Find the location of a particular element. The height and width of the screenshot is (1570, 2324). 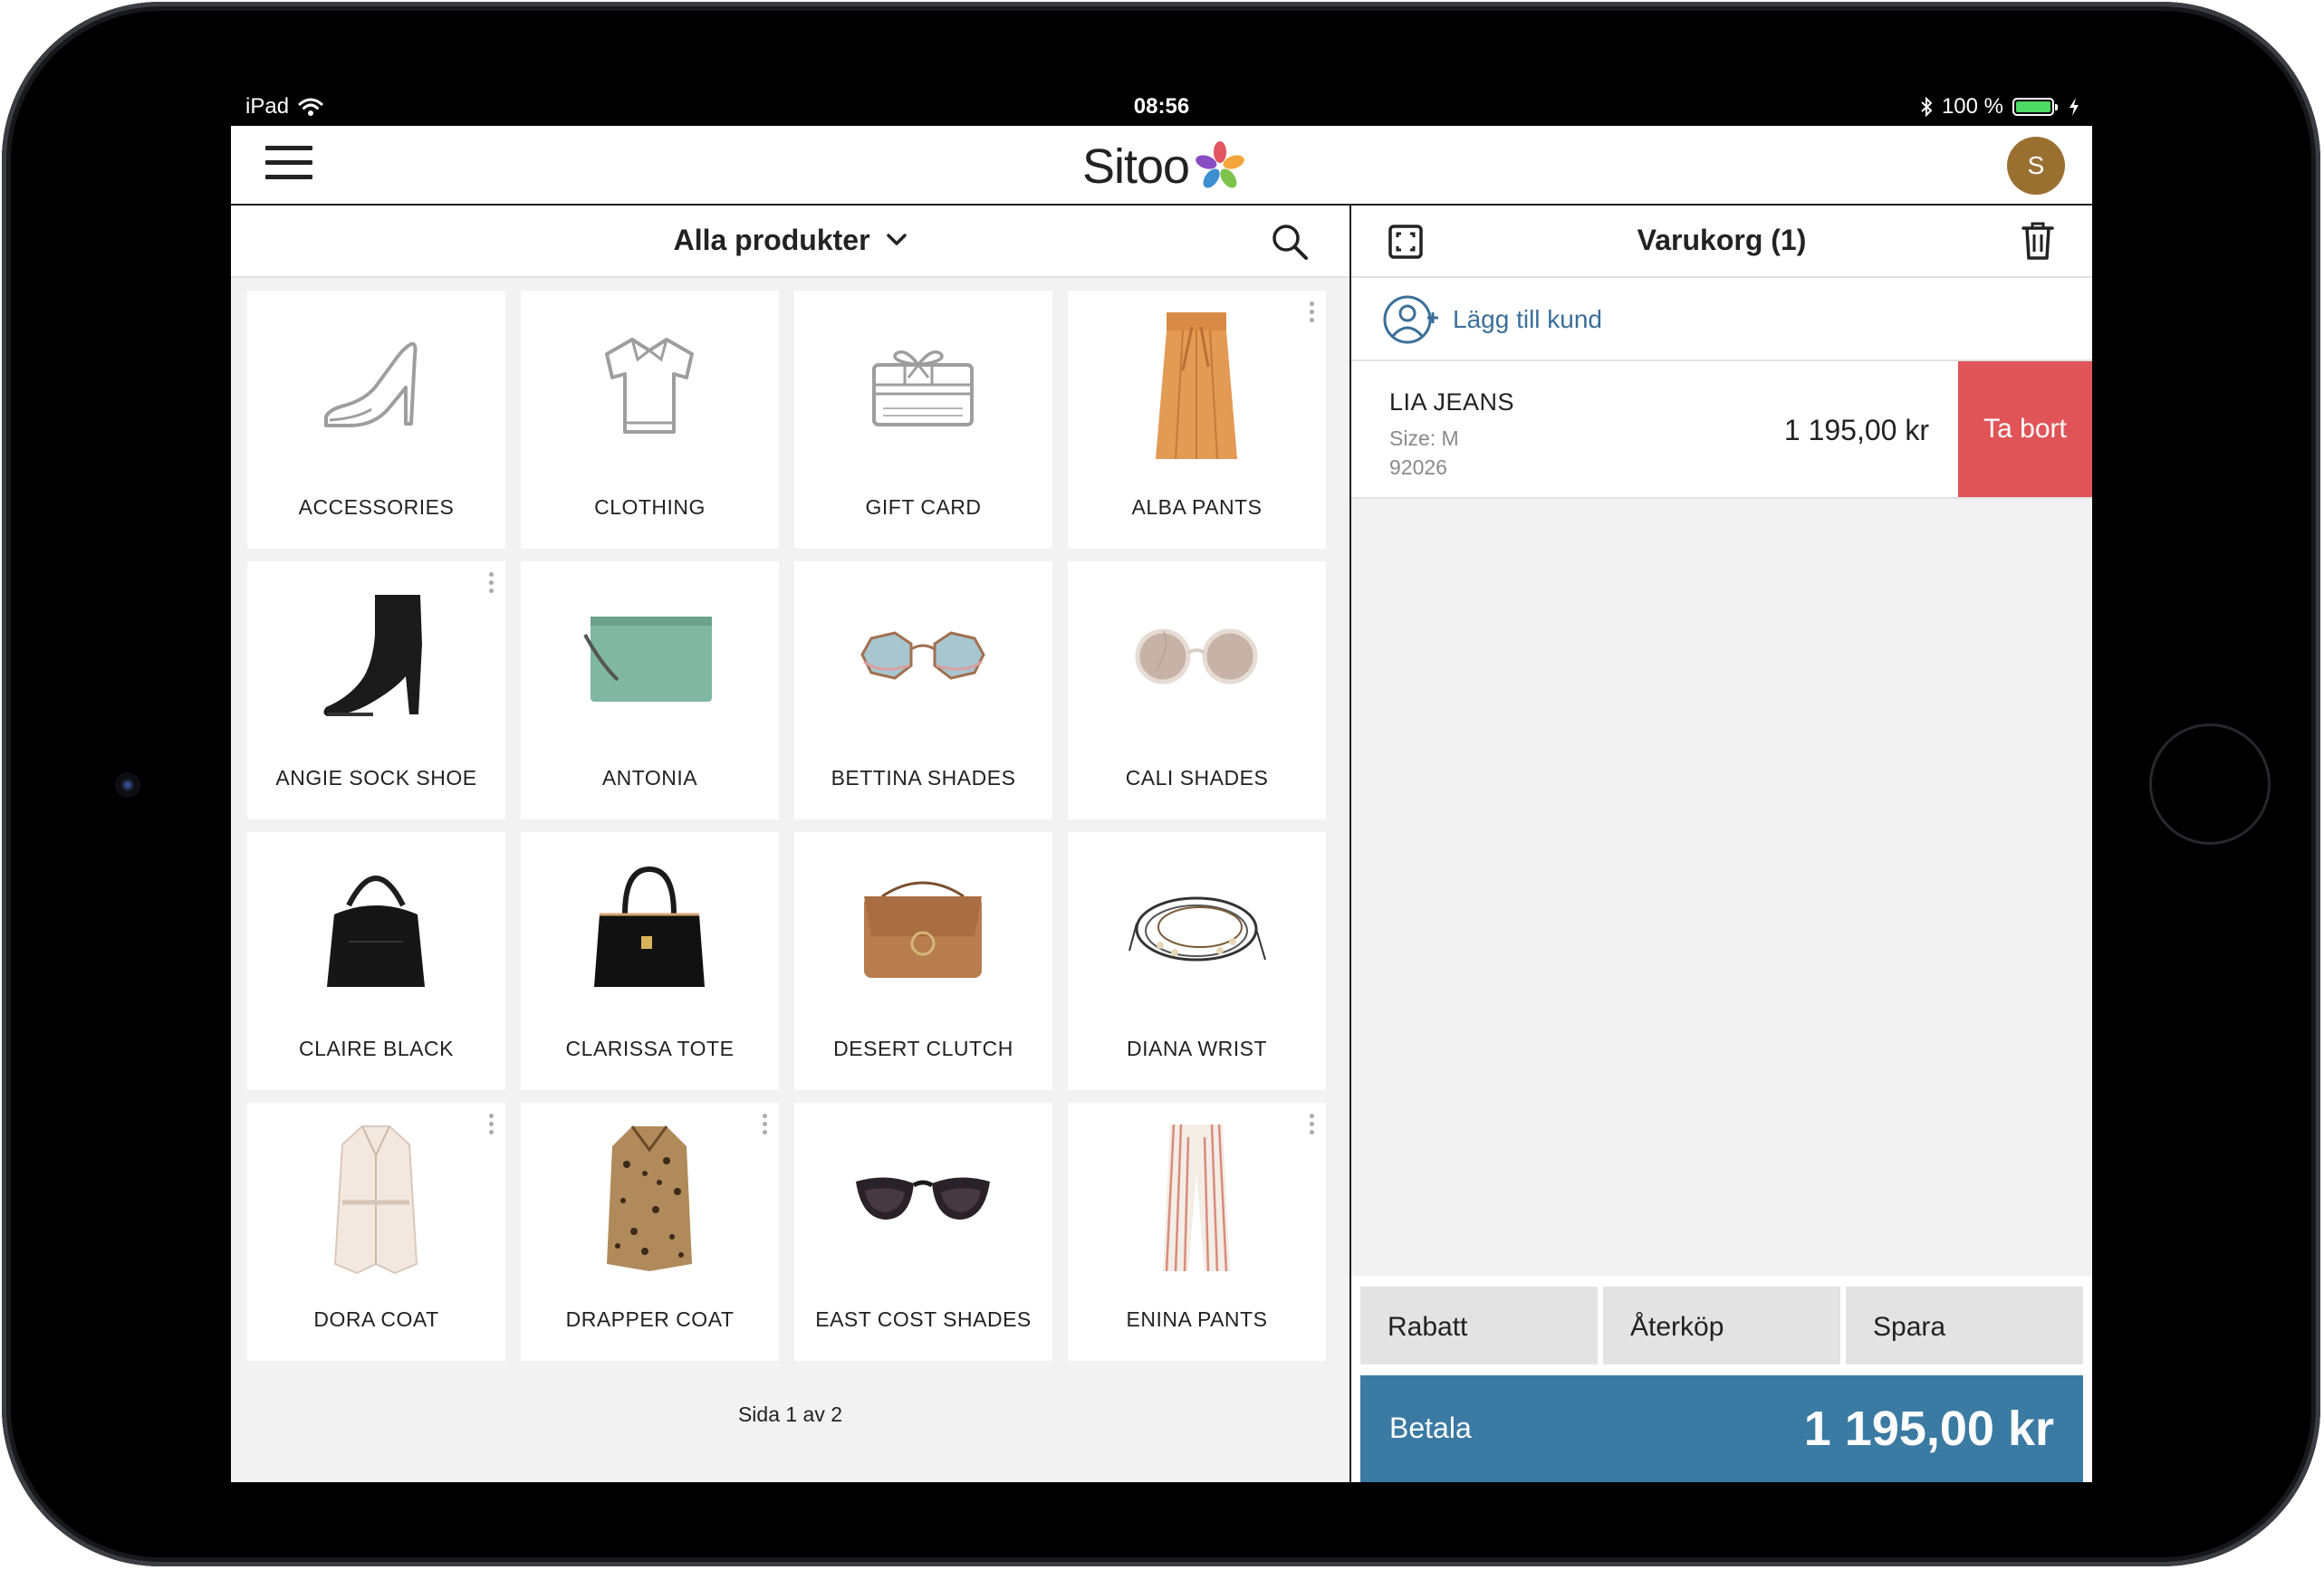

leopard-coat-icon is located at coordinates (649, 1198).